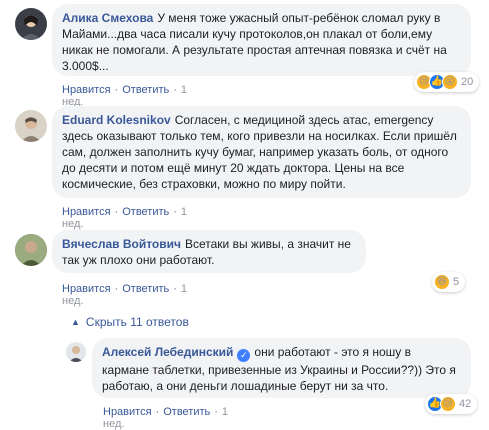 This screenshot has height=430, width=489. Describe the element at coordinates (244, 355) in the screenshot. I see `verified-badge-icon: ✓` at that location.